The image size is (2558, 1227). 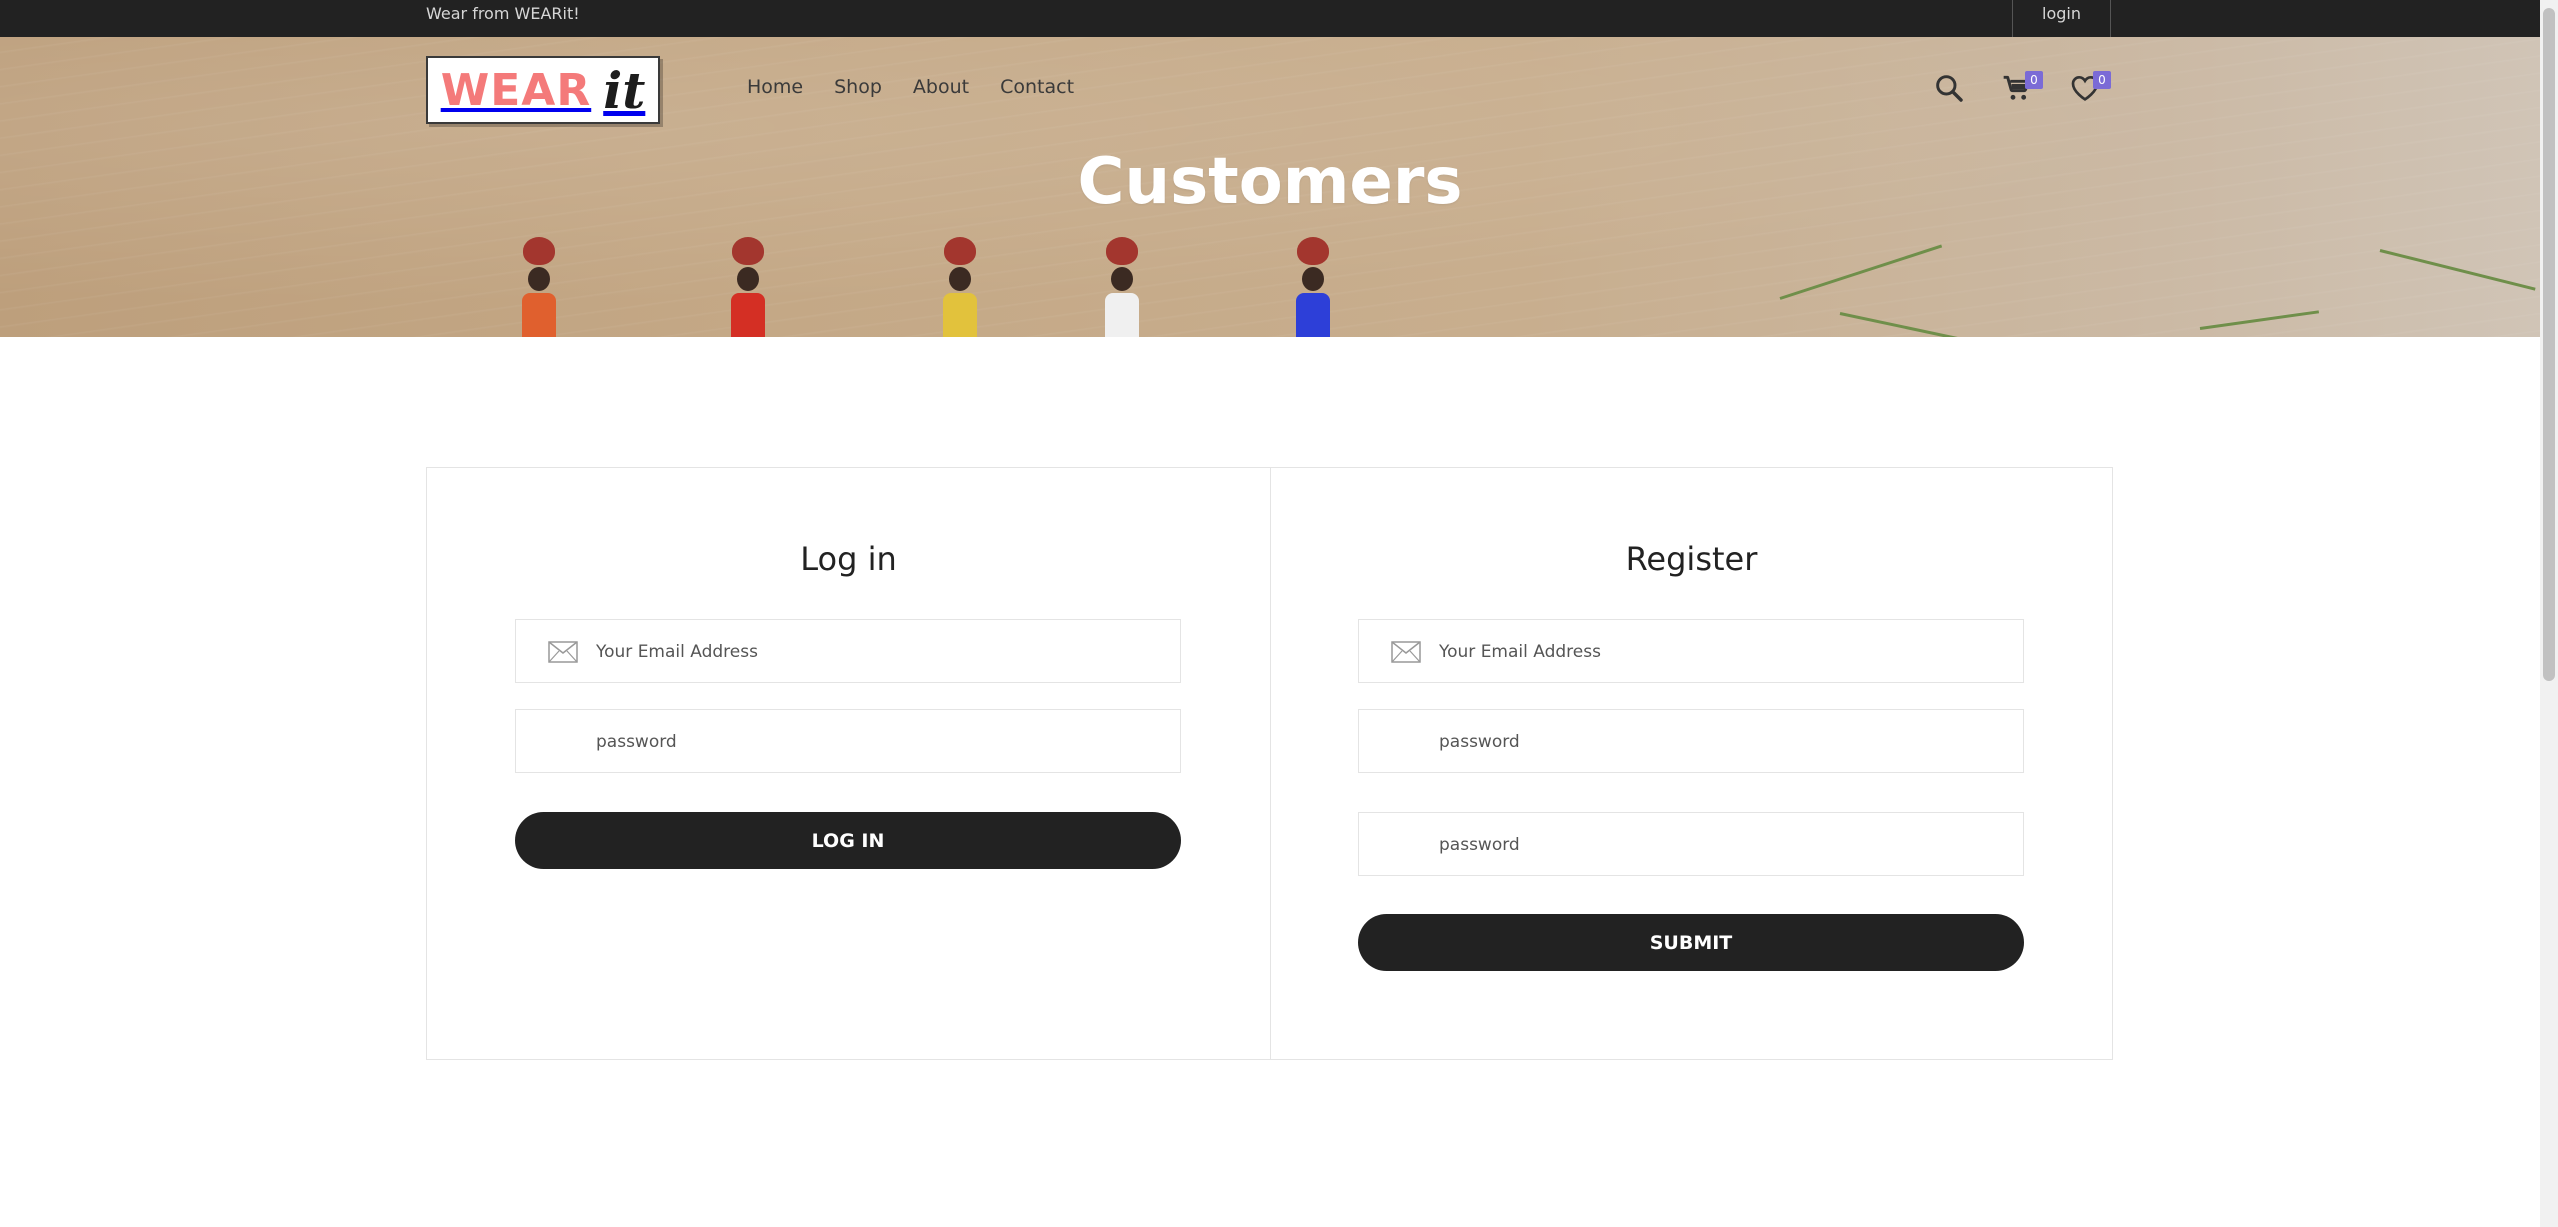 What do you see at coordinates (624, 90) in the screenshot?
I see `logo-accent: it` at bounding box center [624, 90].